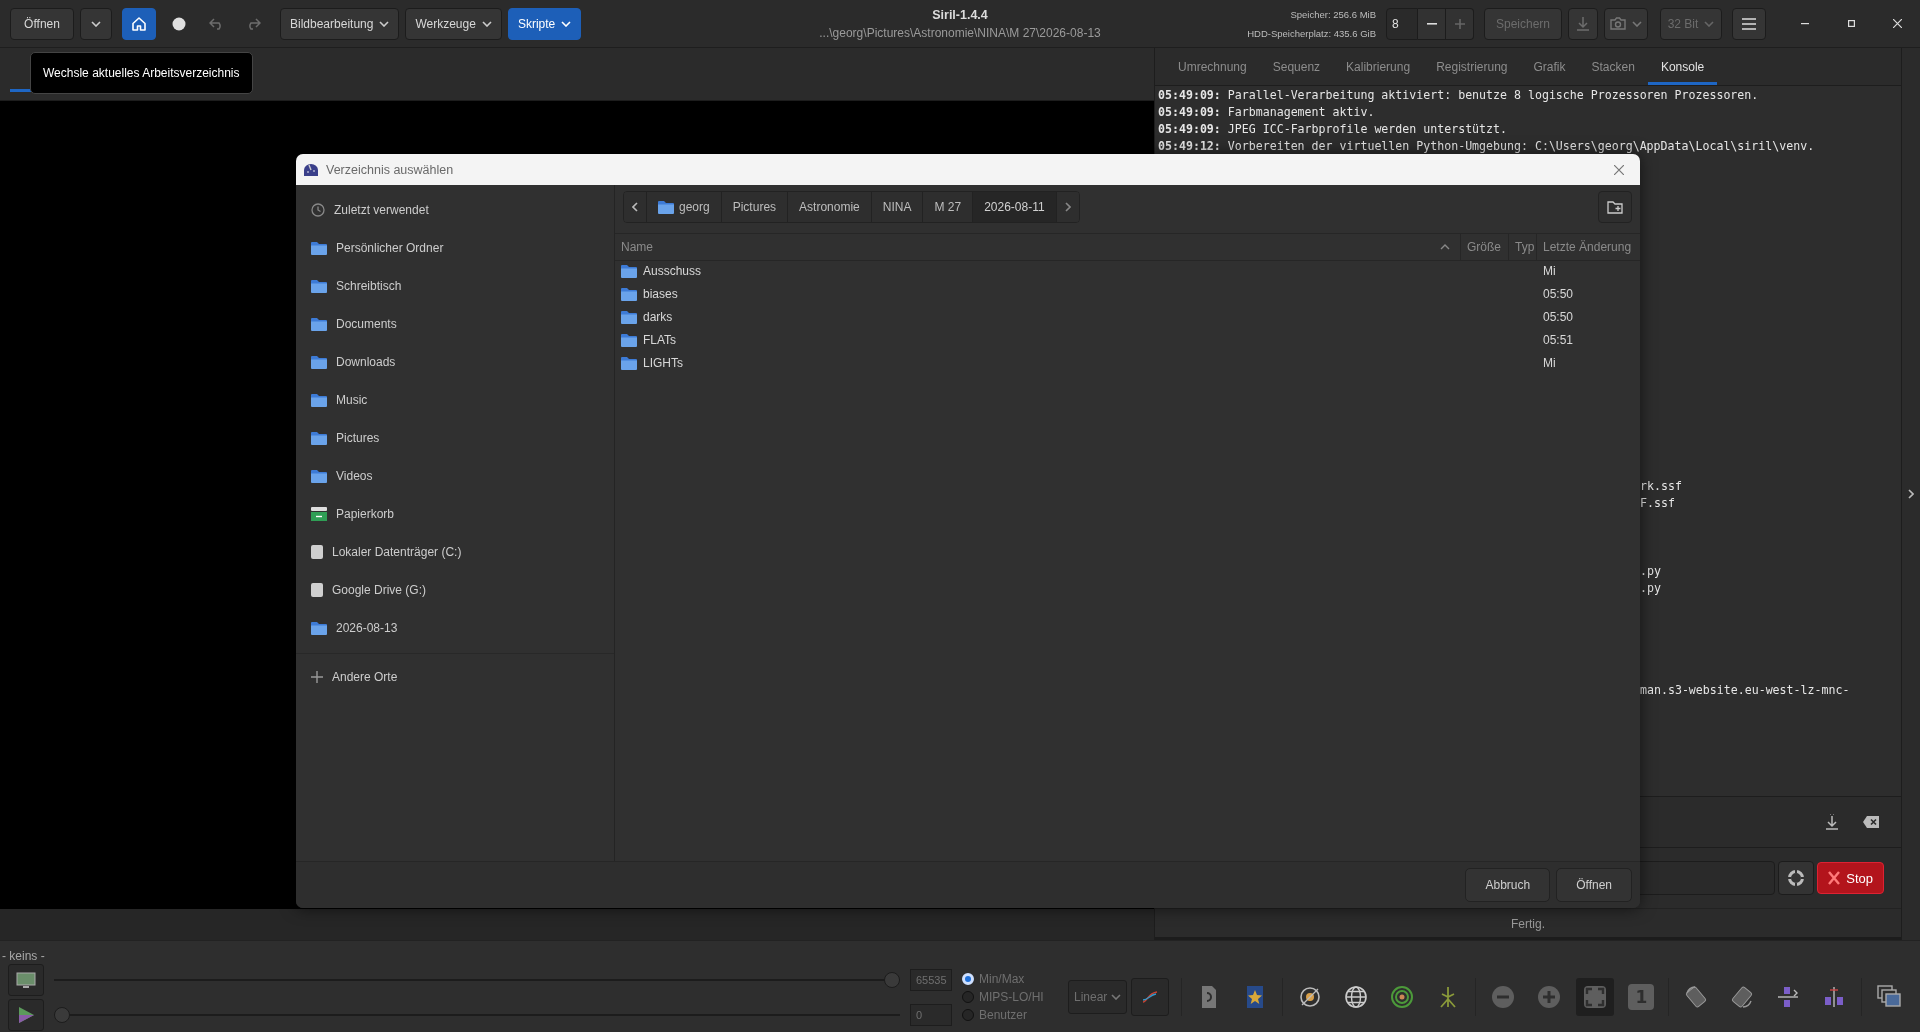 The height and width of the screenshot is (1032, 1920). Describe the element at coordinates (663, 362) in the screenshot. I see `file-name: LIGHTs` at that location.